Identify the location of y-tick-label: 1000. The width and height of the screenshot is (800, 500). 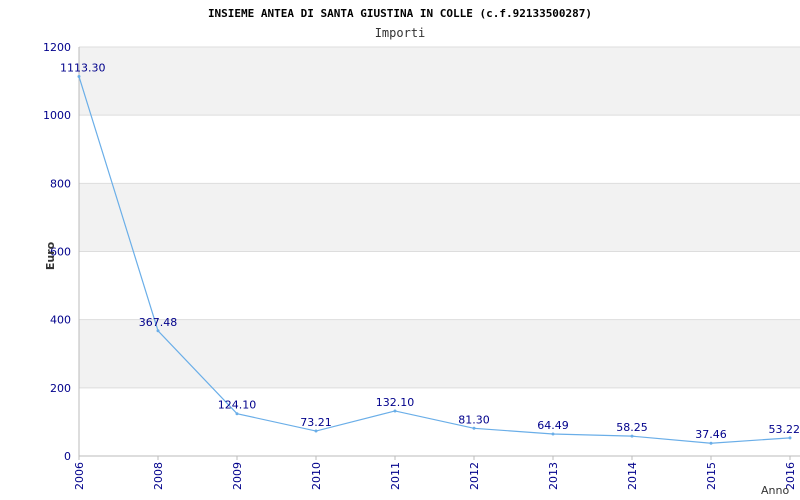
(57, 115).